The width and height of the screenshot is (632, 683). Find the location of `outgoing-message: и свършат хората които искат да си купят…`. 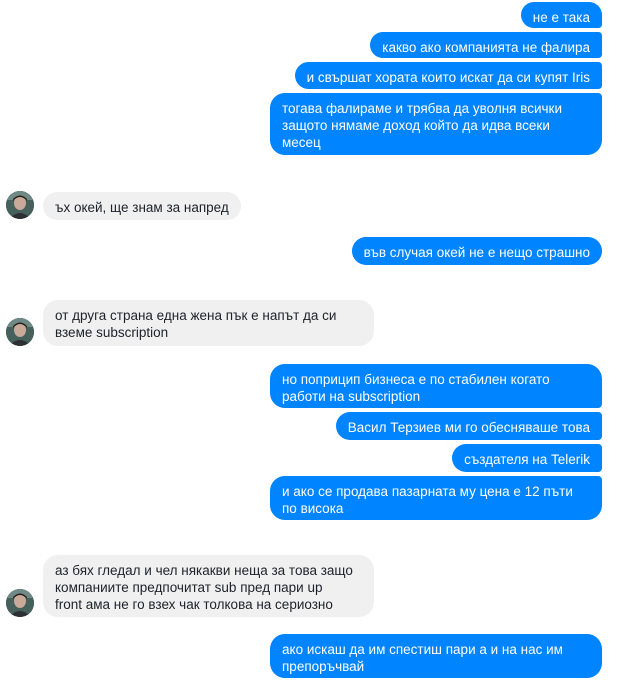

outgoing-message: и свършат хората които искат да си купят… is located at coordinates (448, 75).